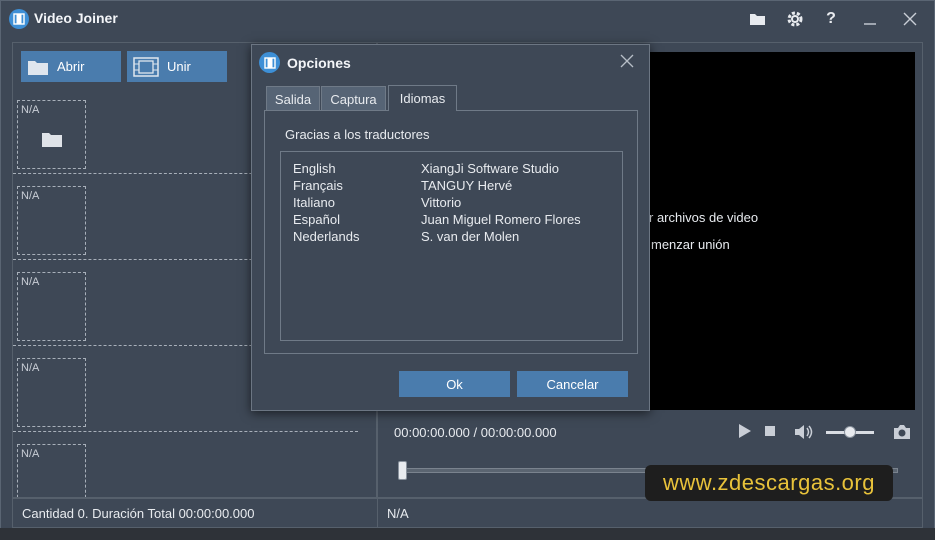 This screenshot has height=540, width=935. I want to click on list-item: Español Juan Miguel Romero Flores, so click(453, 220).